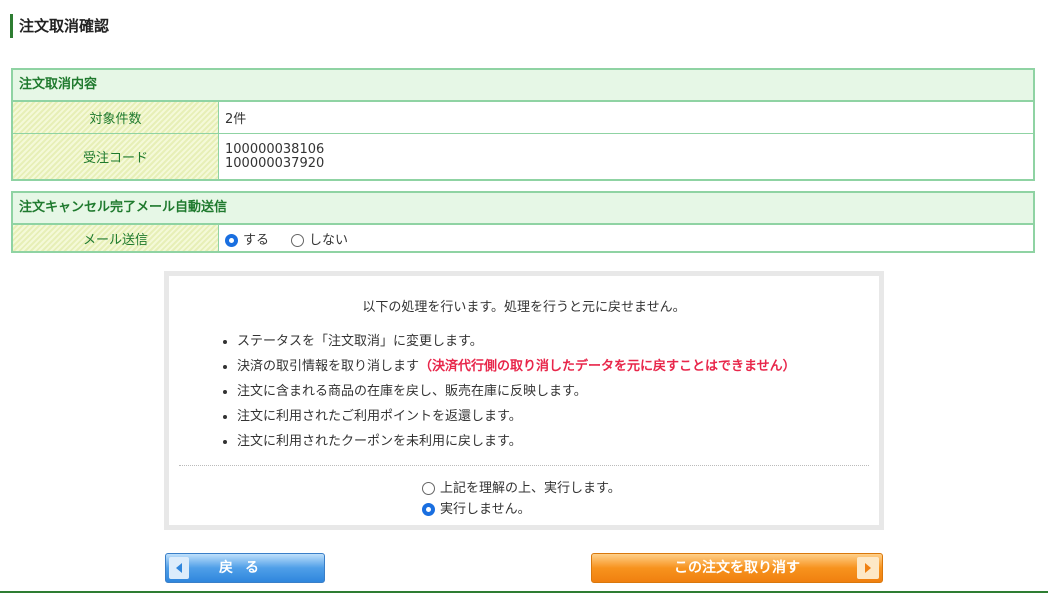 The height and width of the screenshot is (593, 1048). I want to click on confirmation-lead: 以下の処理を行います。処理を行うと元に戻せません。, so click(524, 307).